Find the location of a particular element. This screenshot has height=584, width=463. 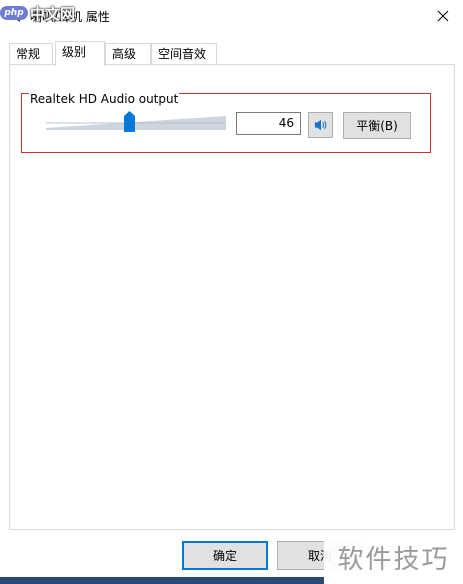

close-icon is located at coordinates (443, 16).